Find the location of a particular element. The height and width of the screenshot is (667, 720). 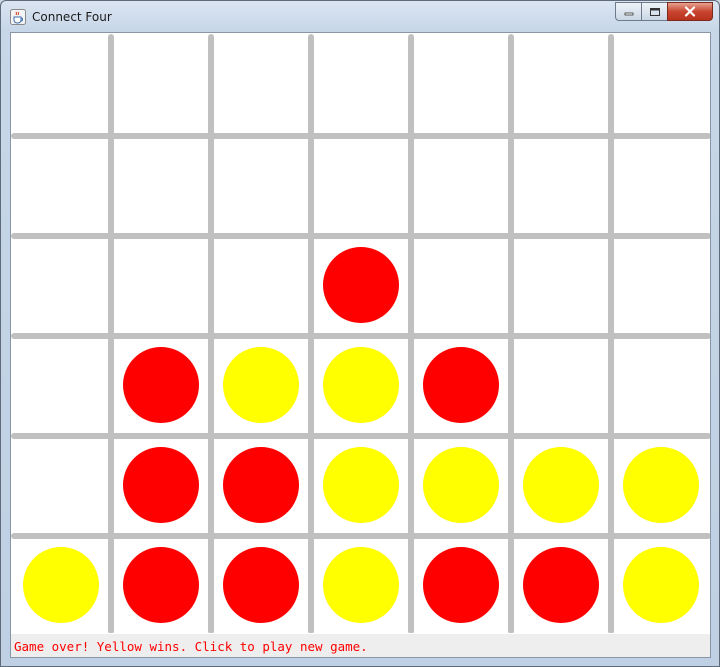

minimize-button is located at coordinates (628, 11).